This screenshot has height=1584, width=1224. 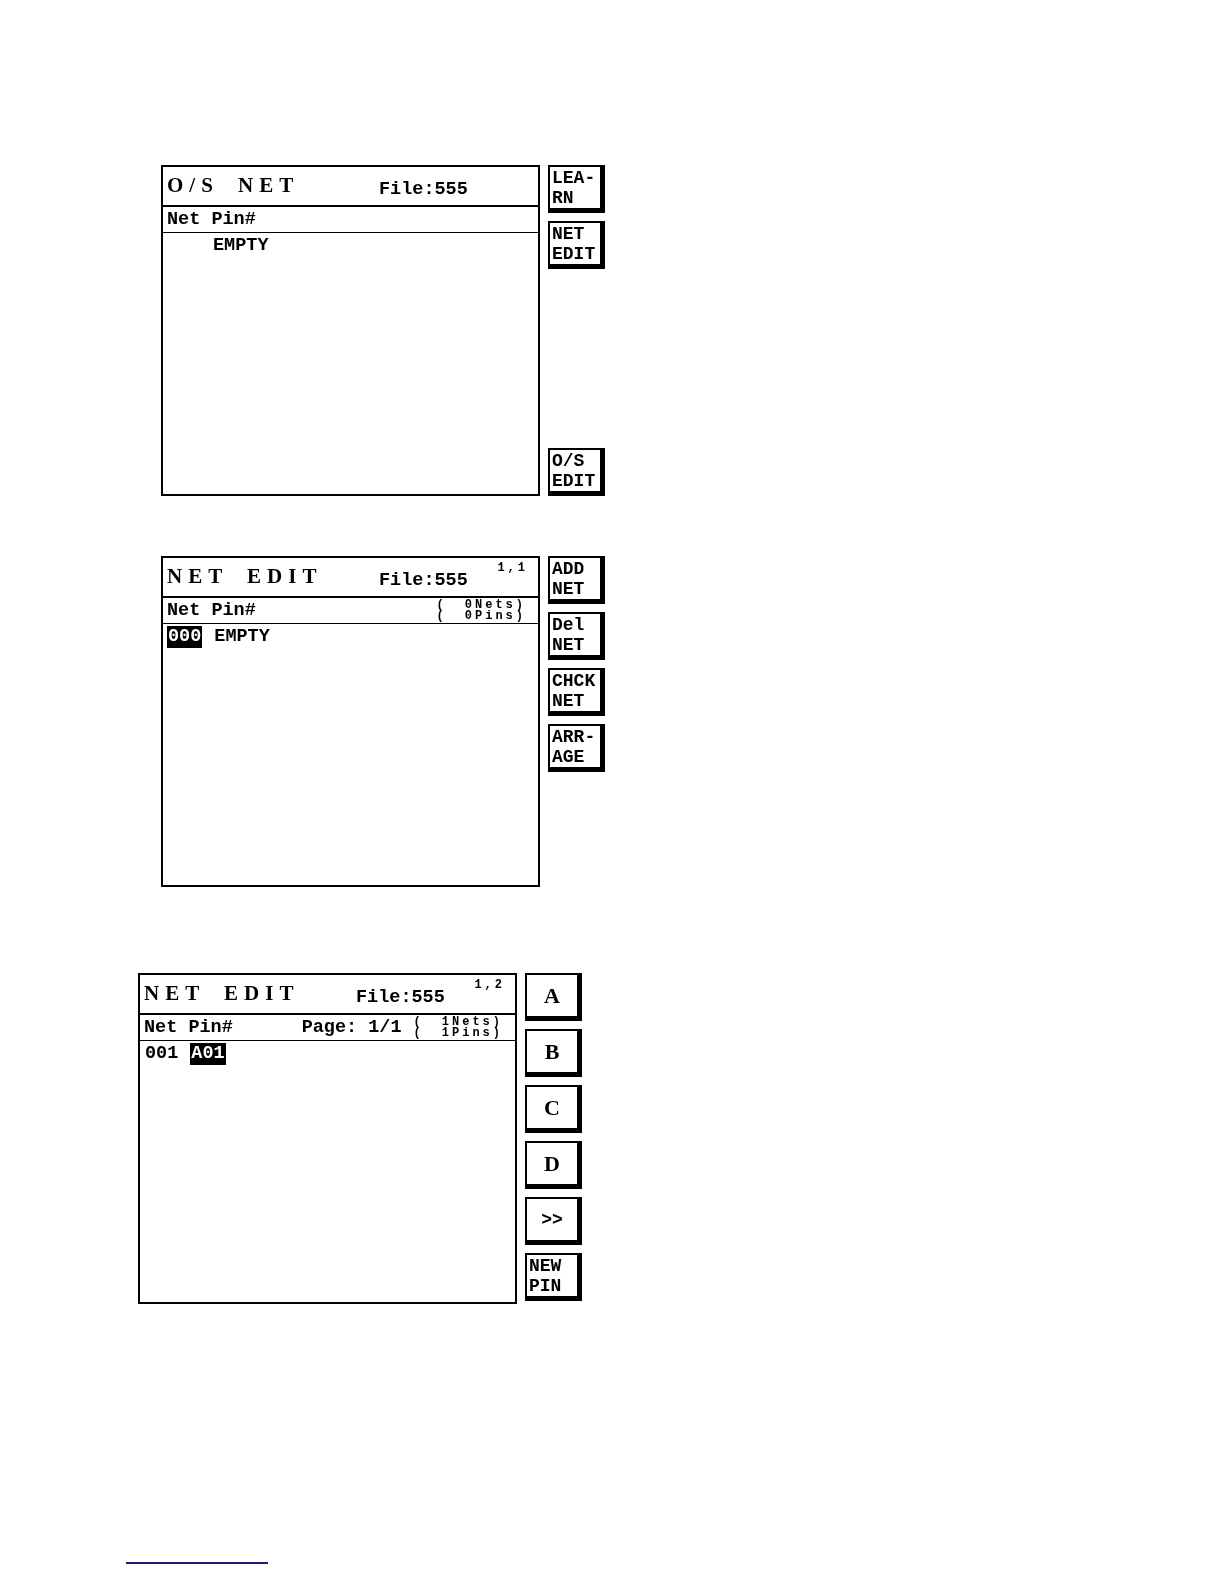 I want to click on side-key-button: NET EDIT, so click(x=576, y=245).